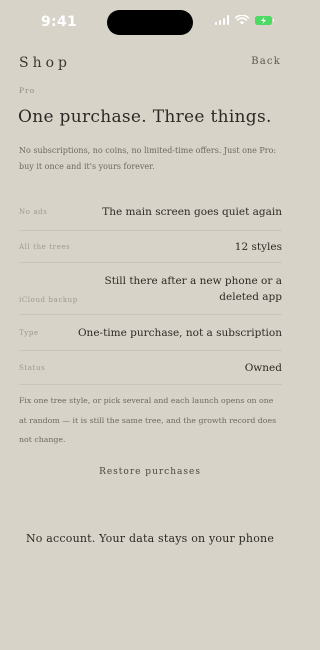 This screenshot has height=650, width=320. Describe the element at coordinates (264, 20) in the screenshot. I see `battery-charging-icon` at that location.